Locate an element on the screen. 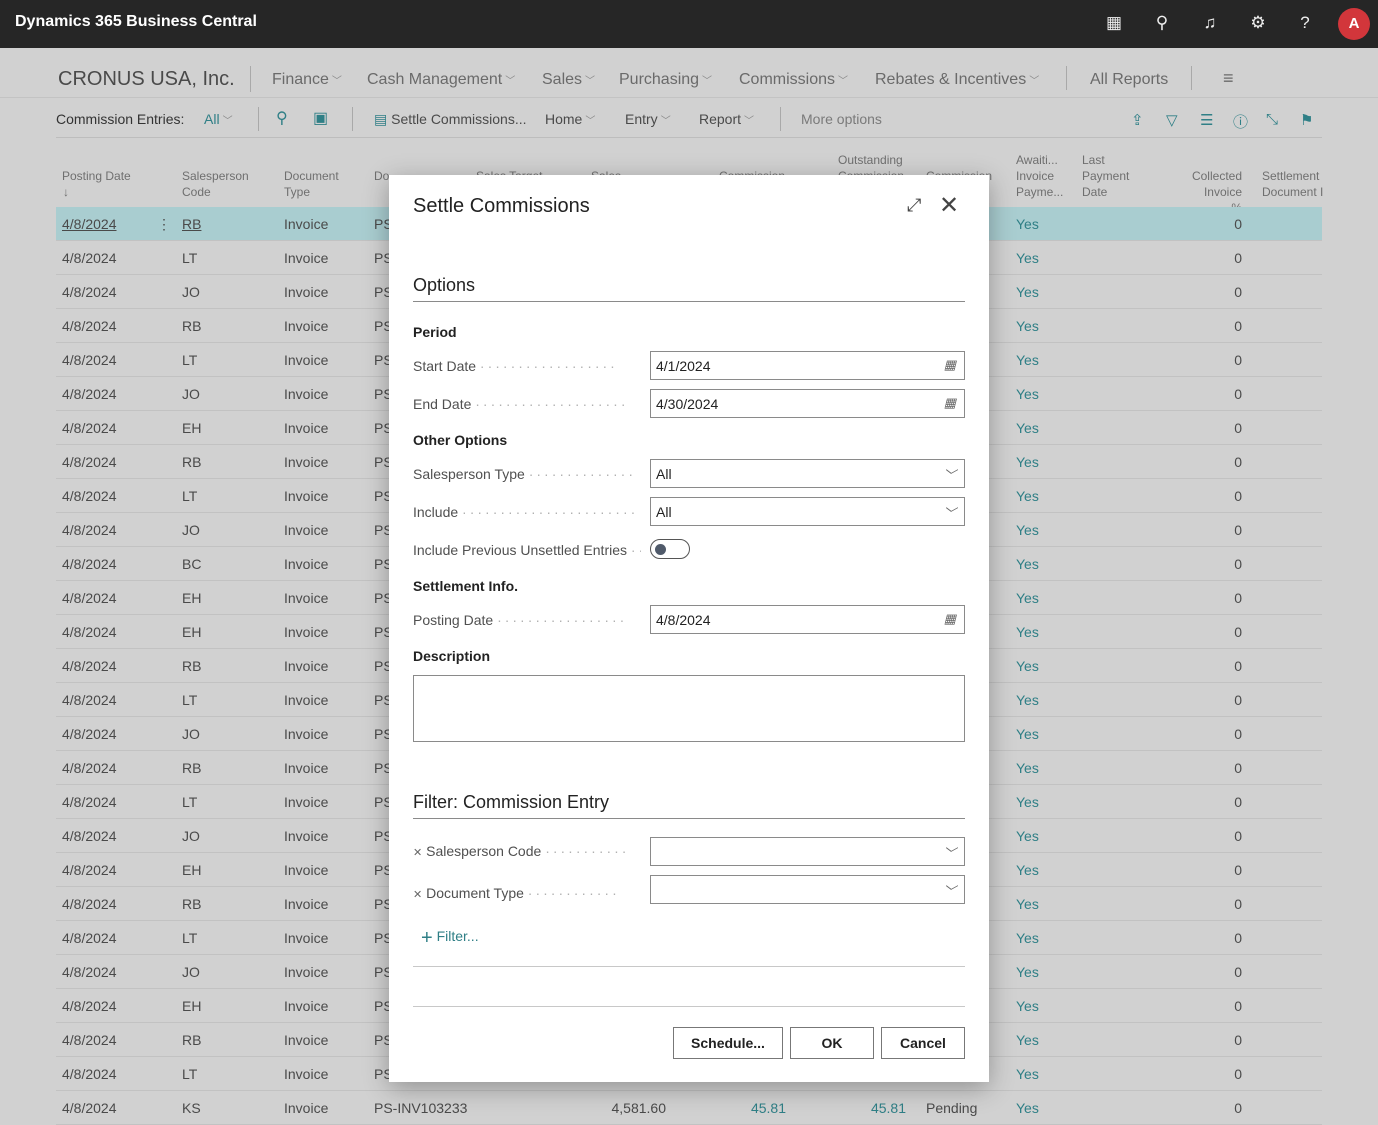 This screenshot has height=1125, width=1378. view-filter: All ﹀ is located at coordinates (218, 119).